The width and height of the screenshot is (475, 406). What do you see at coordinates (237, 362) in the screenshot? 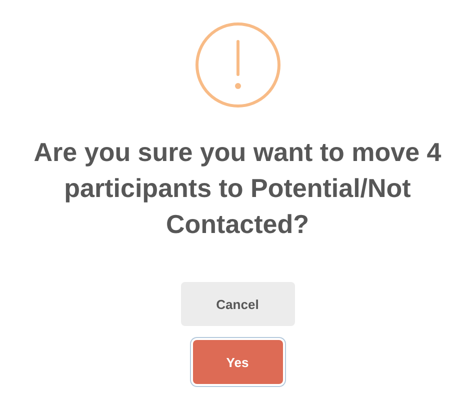
I see `confirm-button: Yes` at bounding box center [237, 362].